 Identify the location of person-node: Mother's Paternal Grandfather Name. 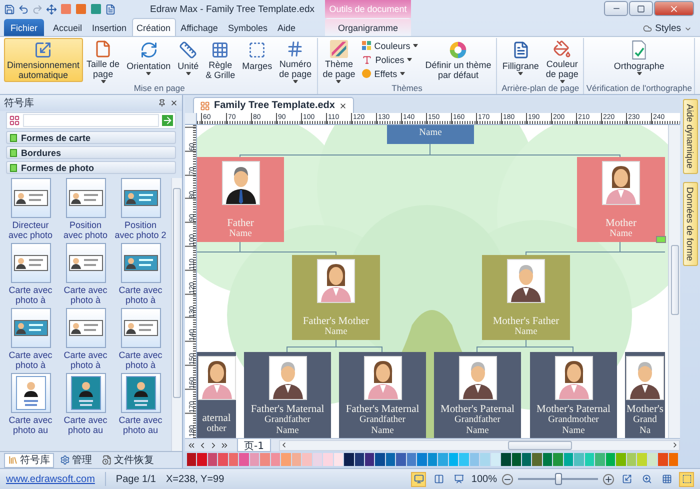
(477, 395).